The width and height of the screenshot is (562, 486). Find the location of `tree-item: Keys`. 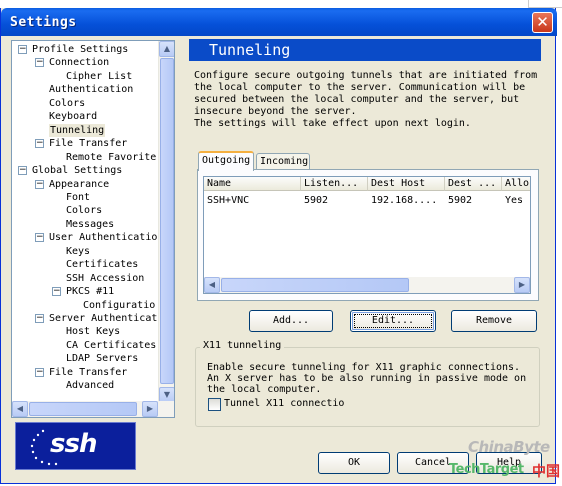

tree-item: Keys is located at coordinates (85, 251).